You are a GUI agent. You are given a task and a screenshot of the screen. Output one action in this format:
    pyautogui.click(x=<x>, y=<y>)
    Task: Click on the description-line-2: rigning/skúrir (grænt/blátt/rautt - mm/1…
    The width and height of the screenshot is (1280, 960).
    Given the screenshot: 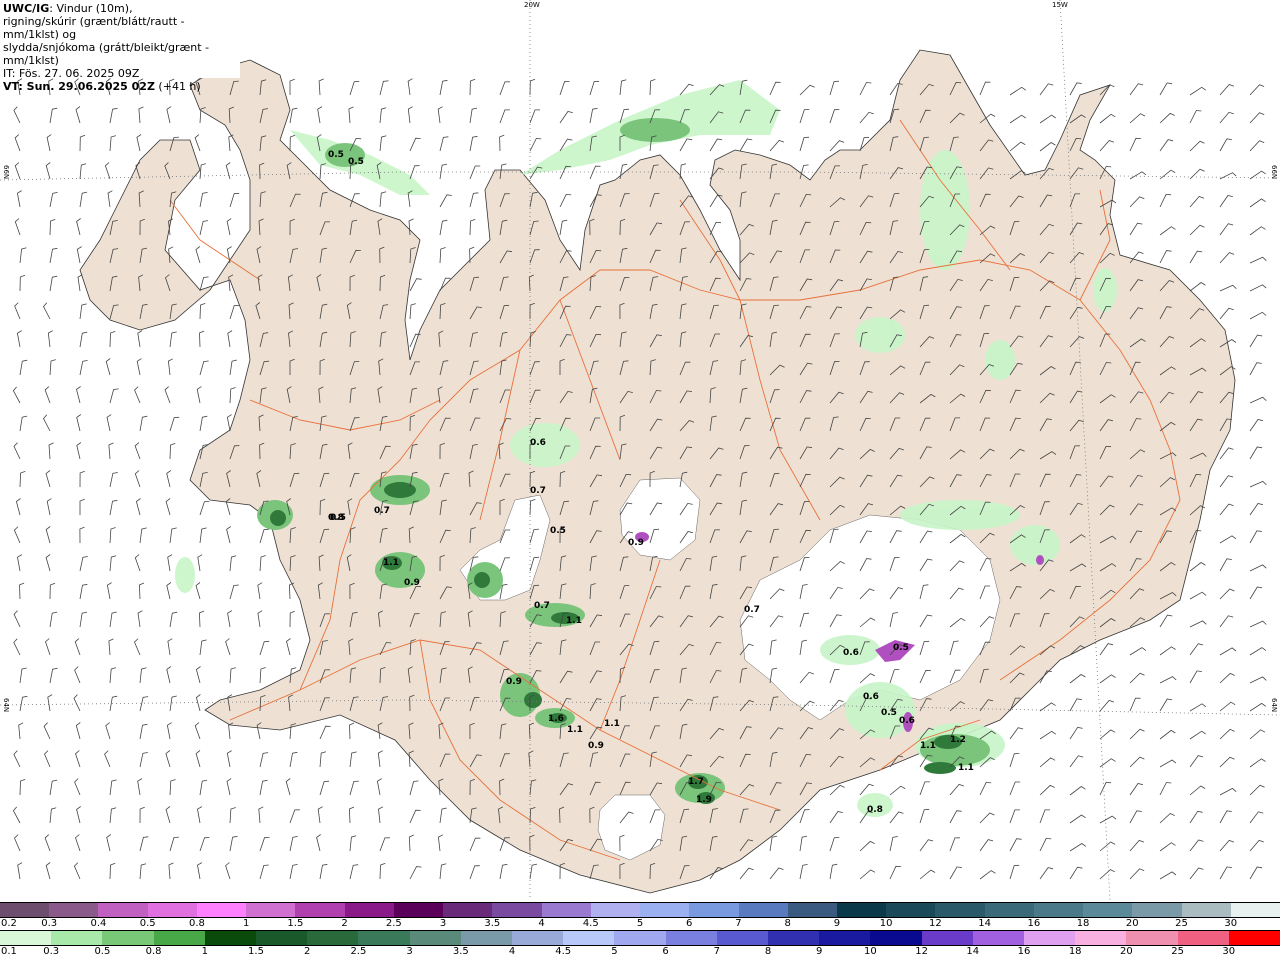 What is the action you would take?
    pyautogui.click(x=94, y=28)
    